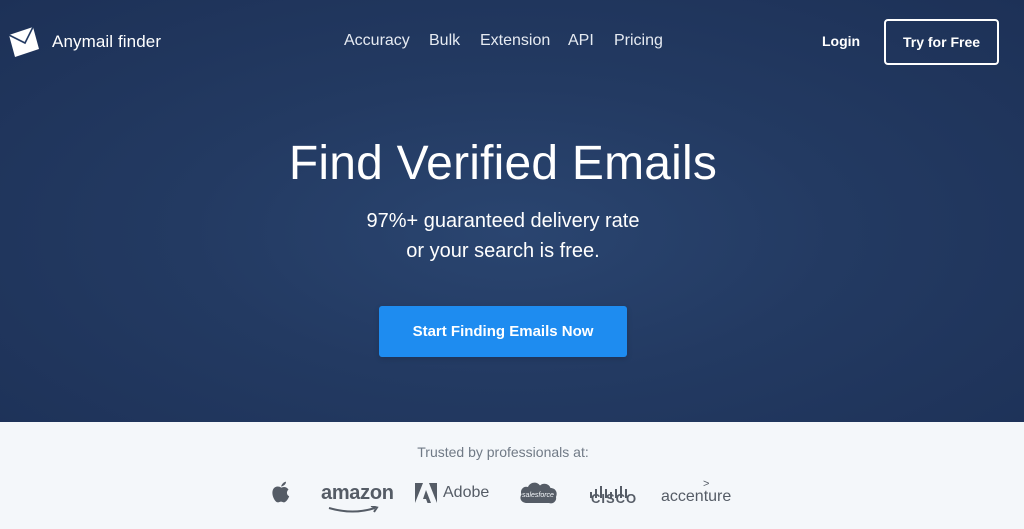 This screenshot has height=529, width=1024. Describe the element at coordinates (503, 251) in the screenshot. I see `hero-subtitle-line2: or your search is free.` at that location.